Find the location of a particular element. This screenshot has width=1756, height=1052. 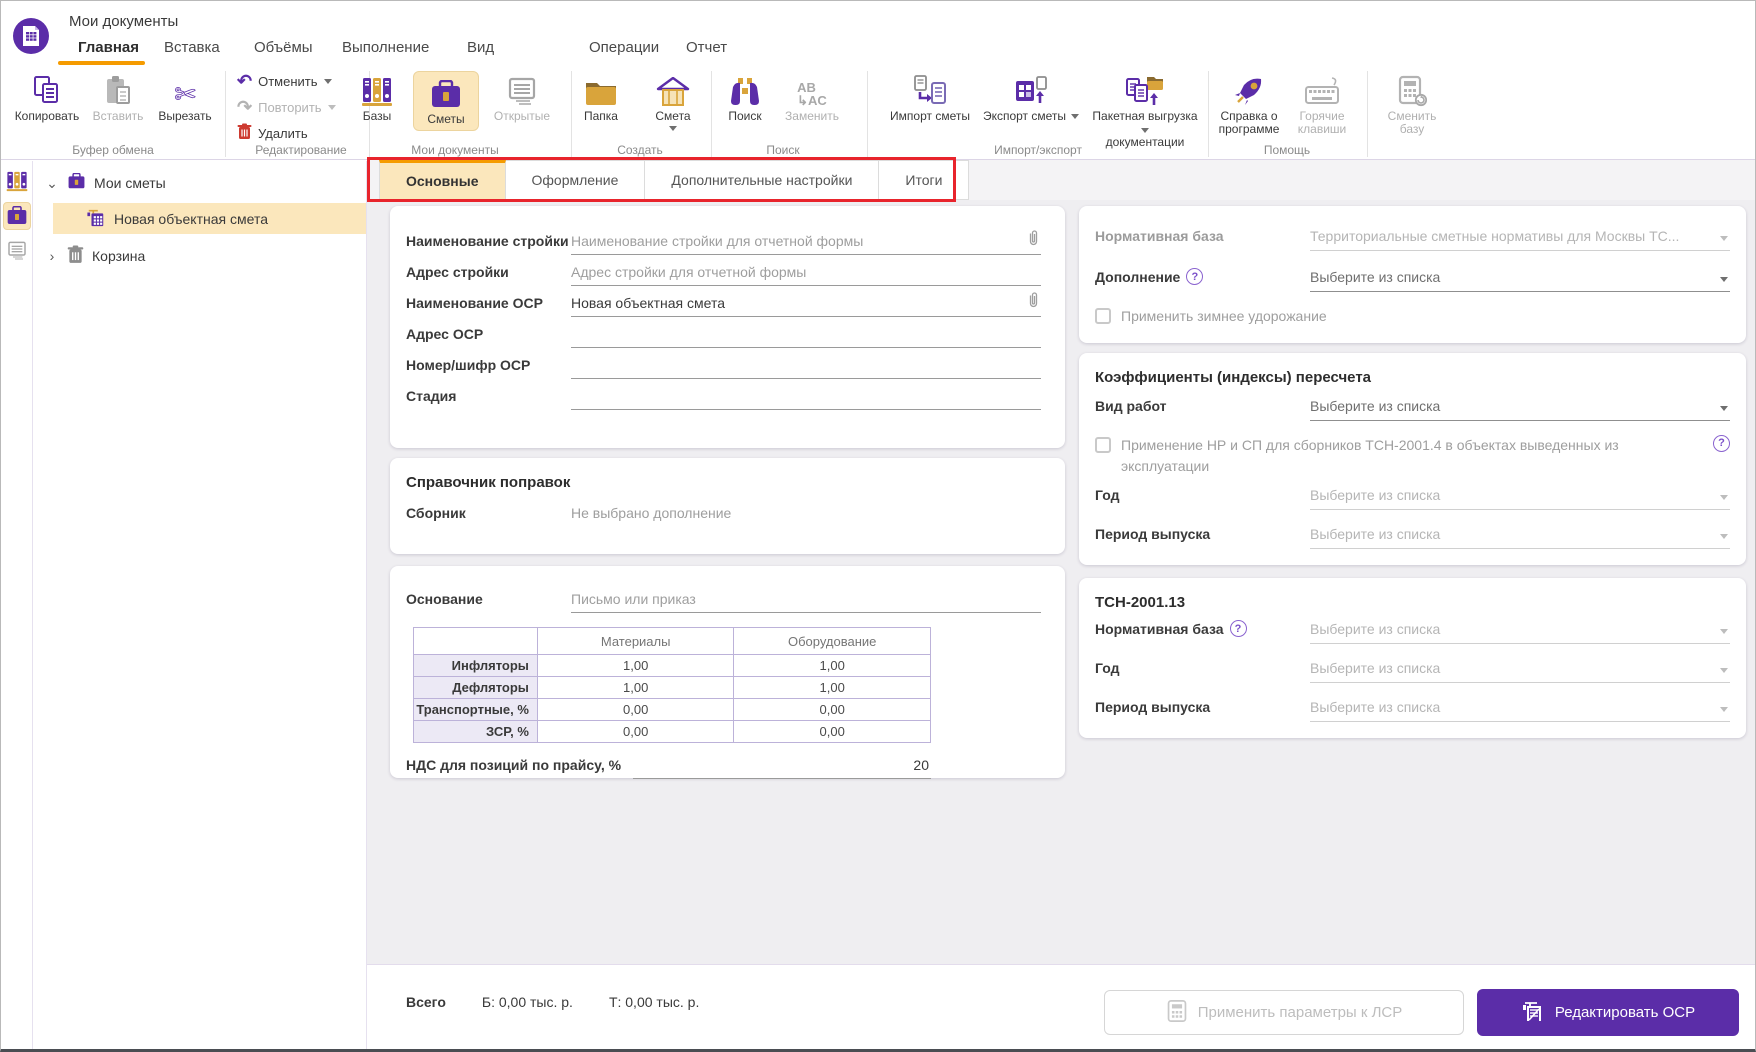

divider is located at coordinates (711, 114).